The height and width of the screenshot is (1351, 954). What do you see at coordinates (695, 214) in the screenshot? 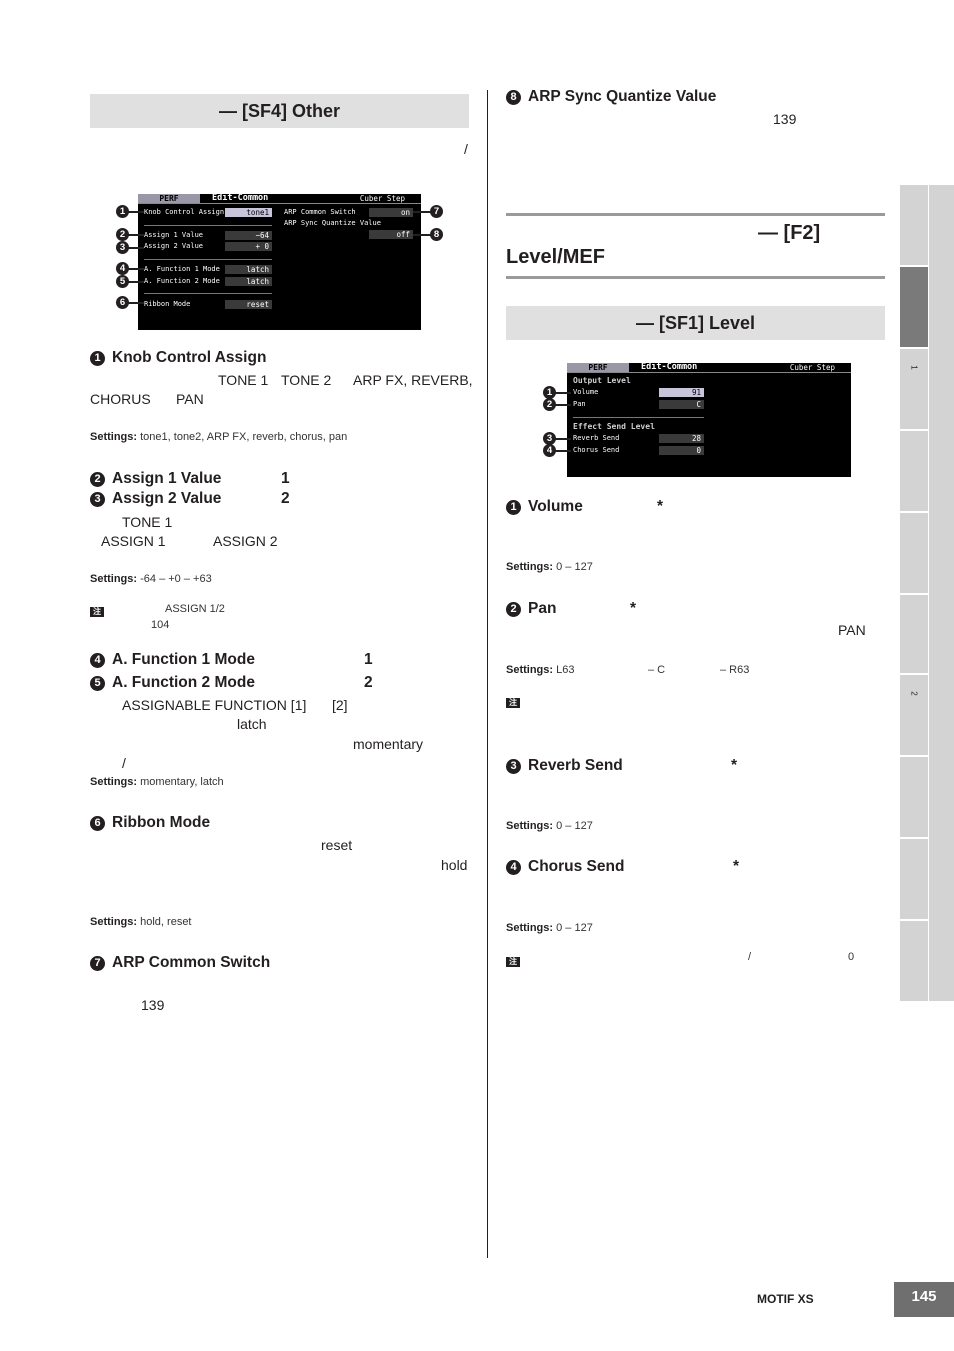
I see `chapter-rule-top` at bounding box center [695, 214].